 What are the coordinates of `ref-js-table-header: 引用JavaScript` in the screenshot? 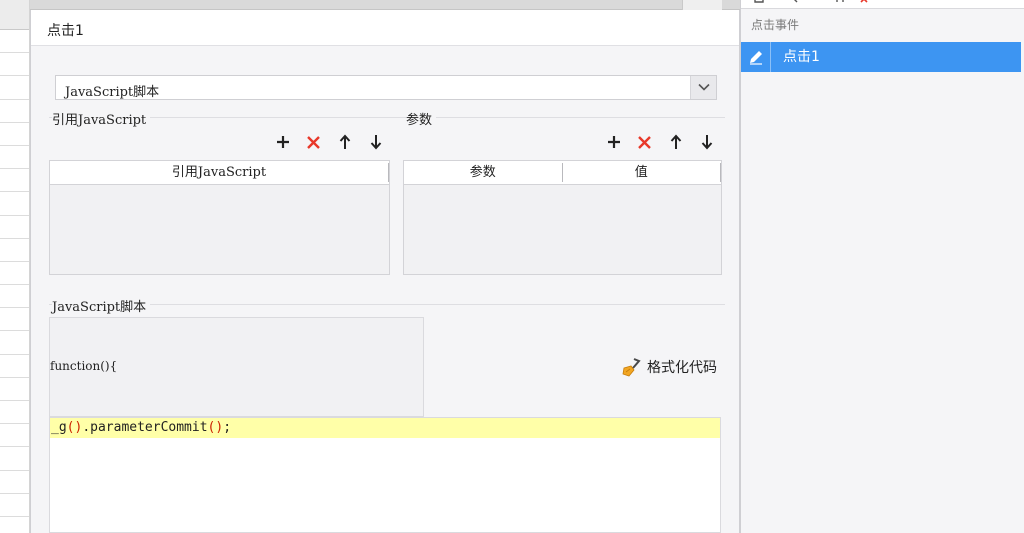 It's located at (219, 173).